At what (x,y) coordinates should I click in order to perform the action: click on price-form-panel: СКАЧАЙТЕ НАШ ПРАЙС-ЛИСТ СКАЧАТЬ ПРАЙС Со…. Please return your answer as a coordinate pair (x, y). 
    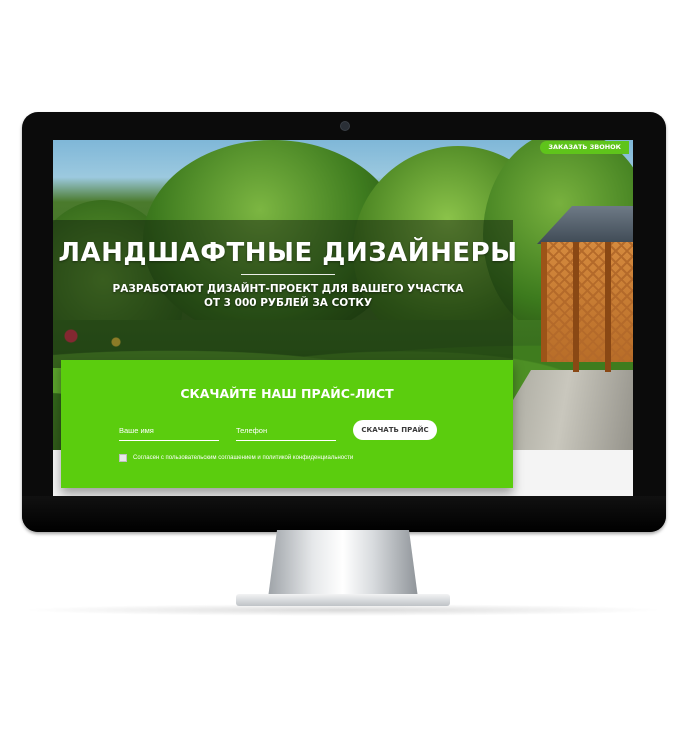
    Looking at the image, I should click on (287, 424).